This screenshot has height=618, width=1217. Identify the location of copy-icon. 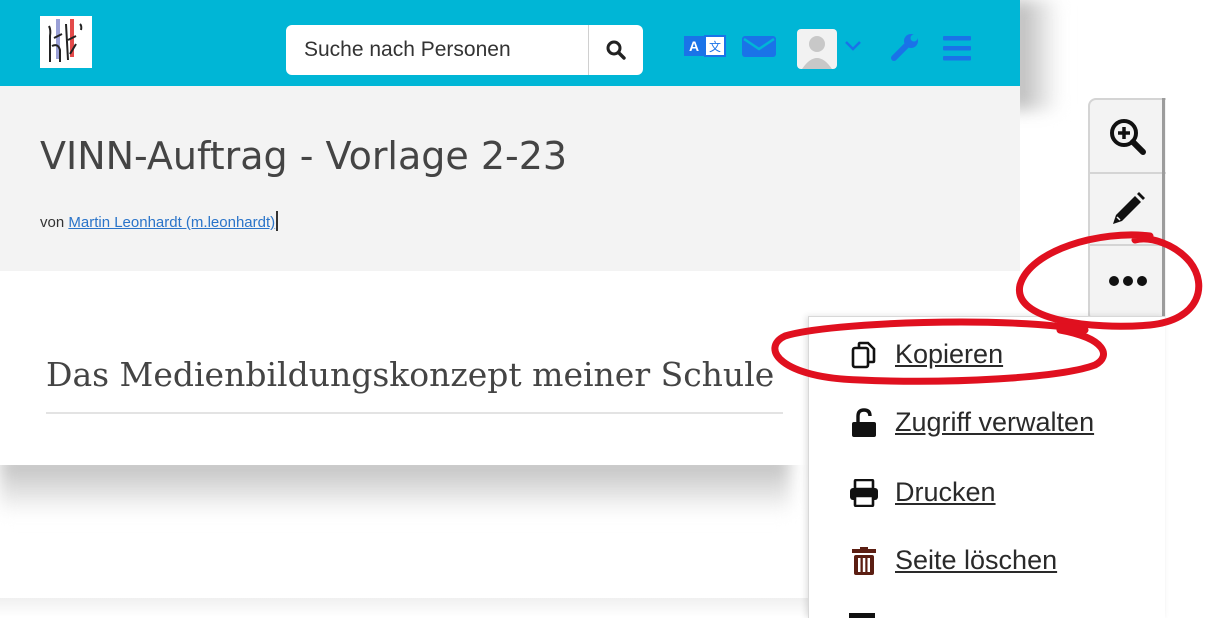
(864, 355).